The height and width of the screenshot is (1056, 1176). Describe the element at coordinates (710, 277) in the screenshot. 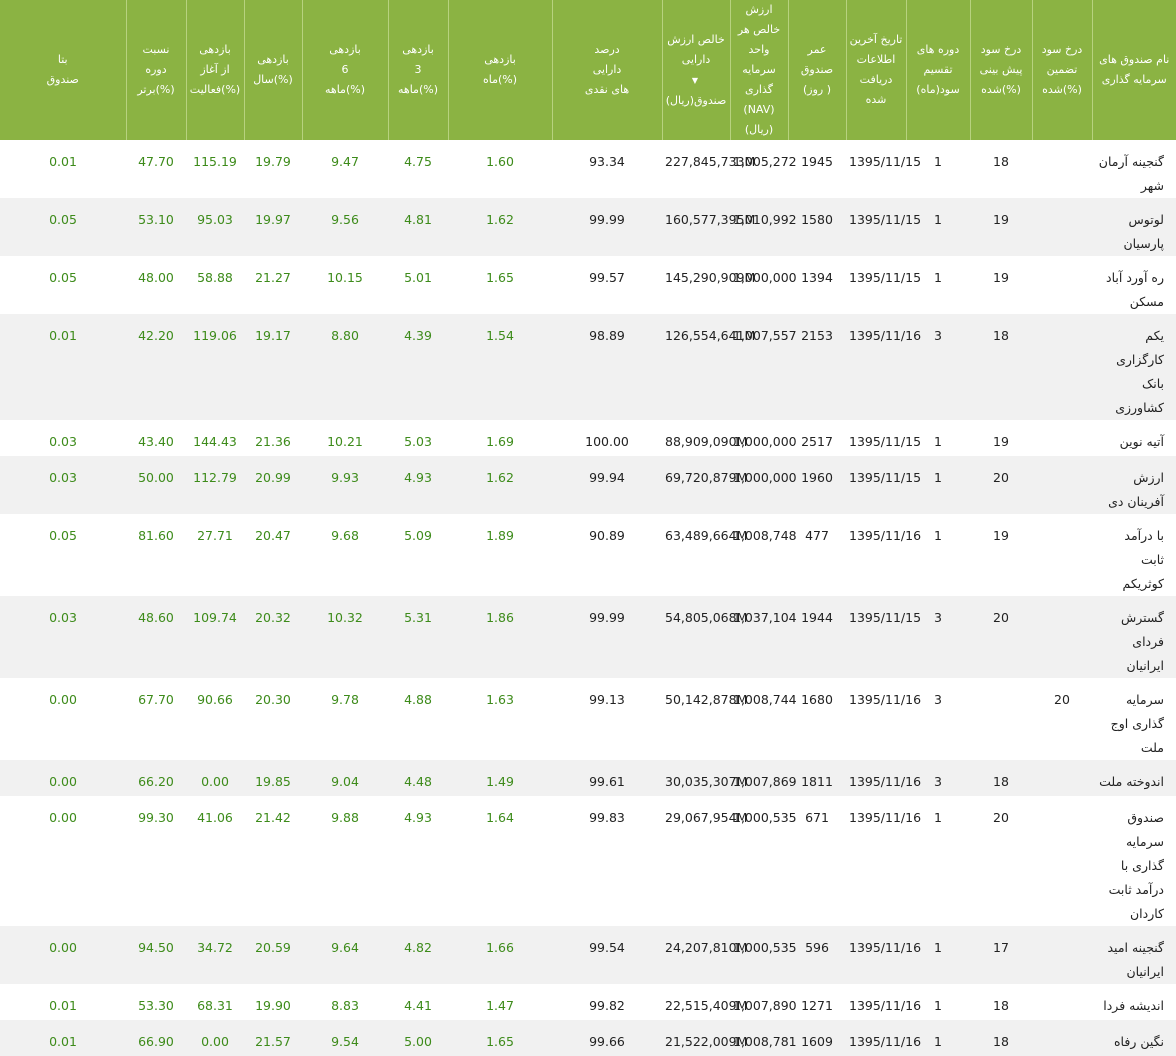

I see `cell-total: 145,290,909M` at that location.